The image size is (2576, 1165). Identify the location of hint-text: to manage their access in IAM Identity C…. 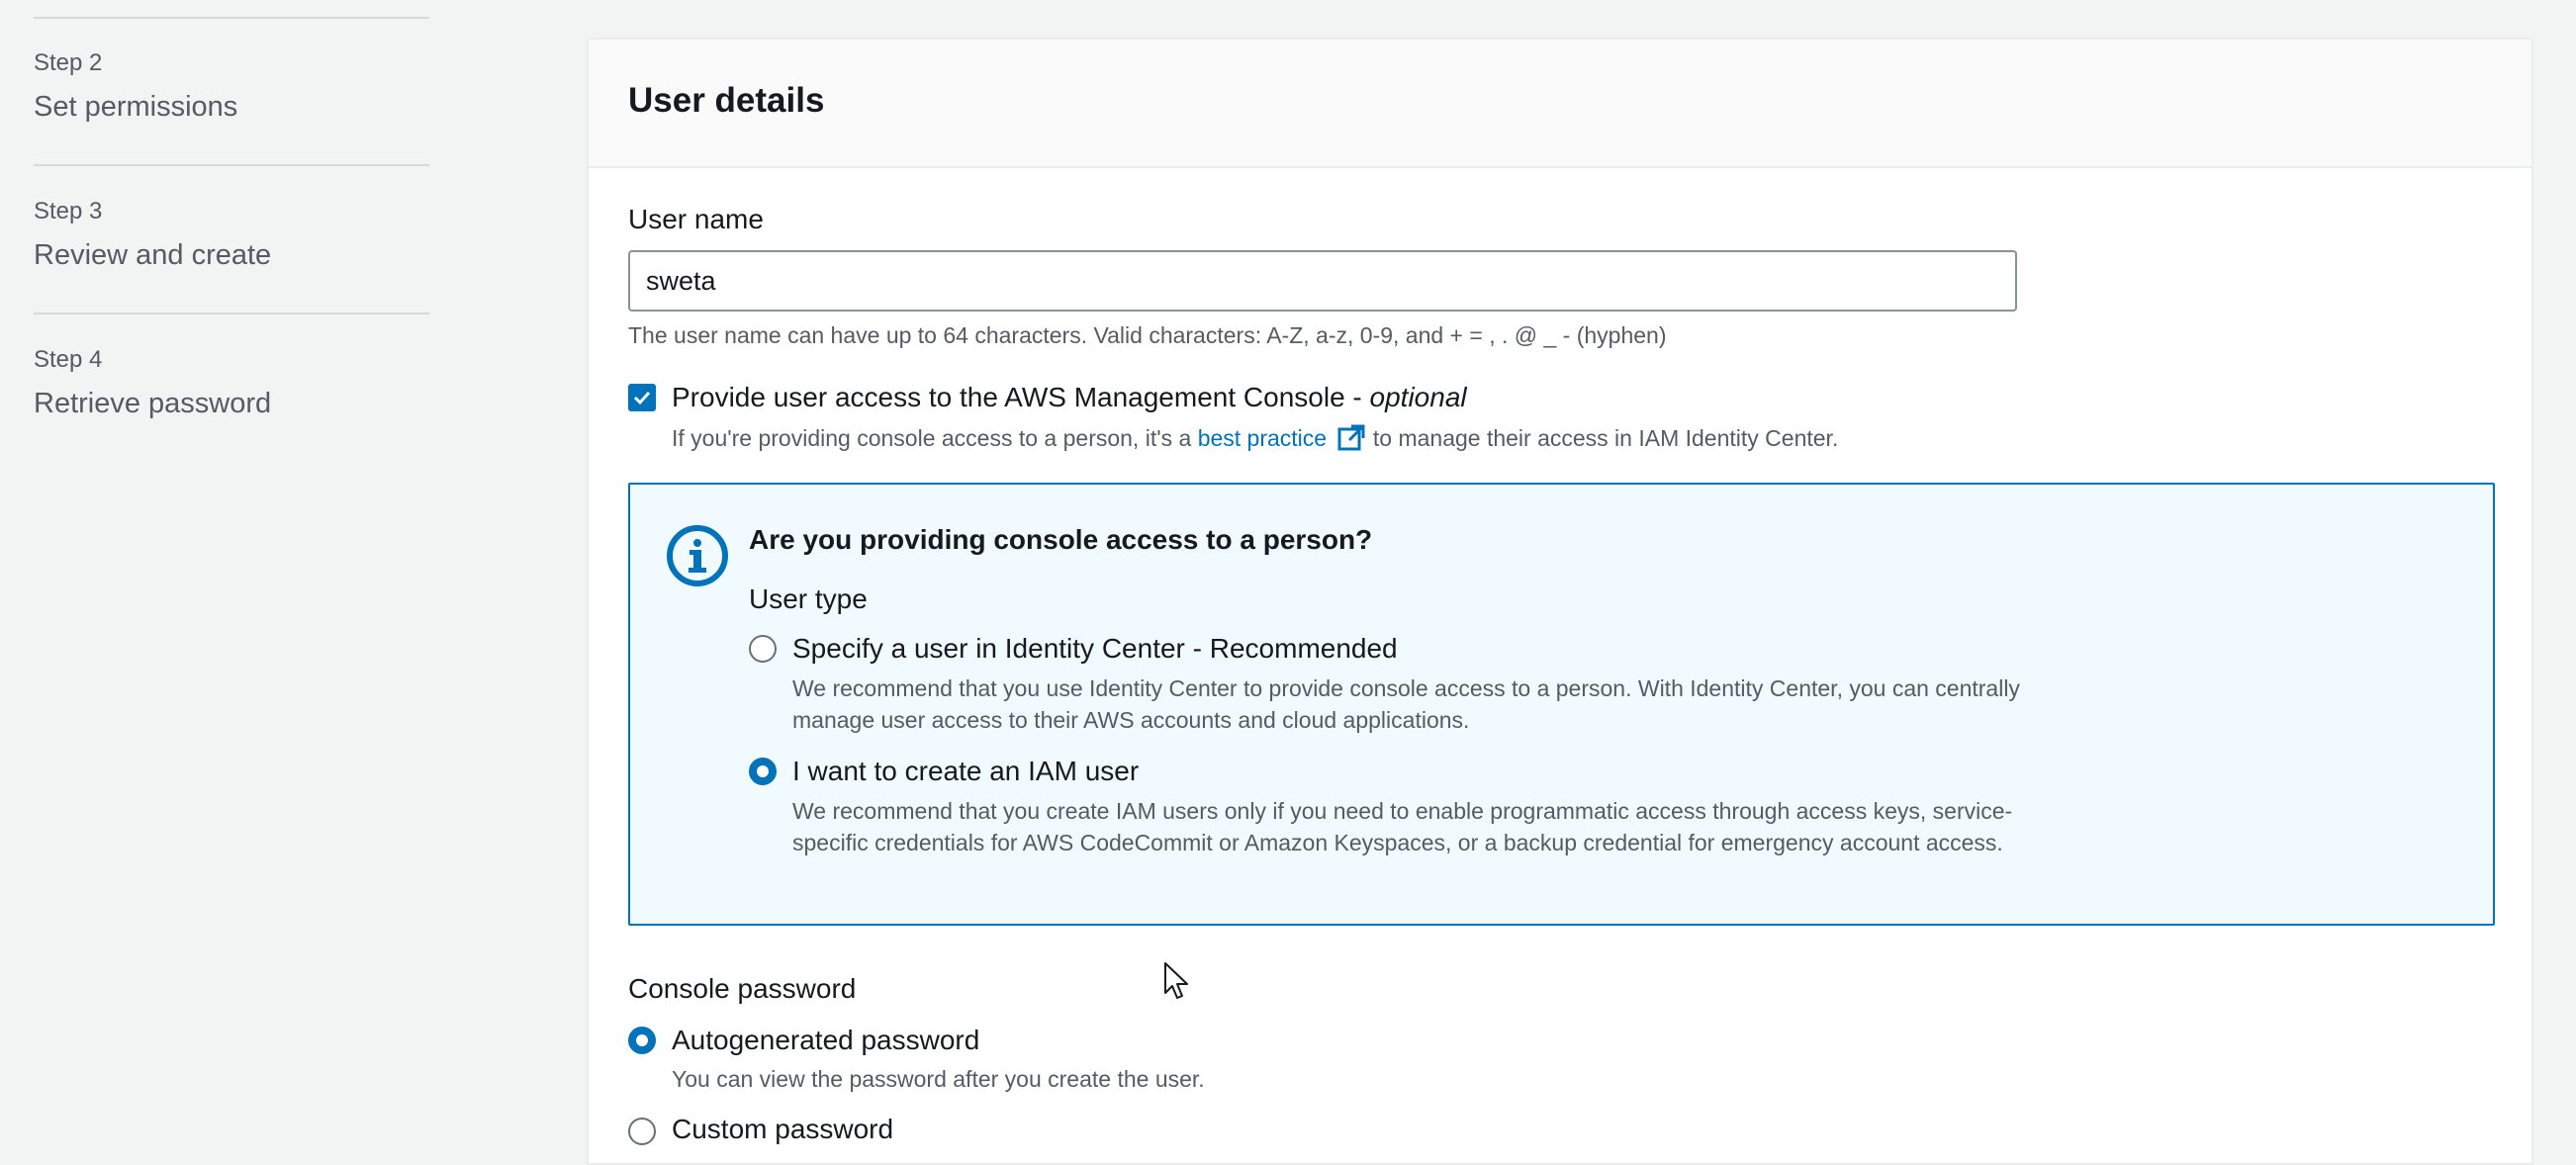
(1603, 438).